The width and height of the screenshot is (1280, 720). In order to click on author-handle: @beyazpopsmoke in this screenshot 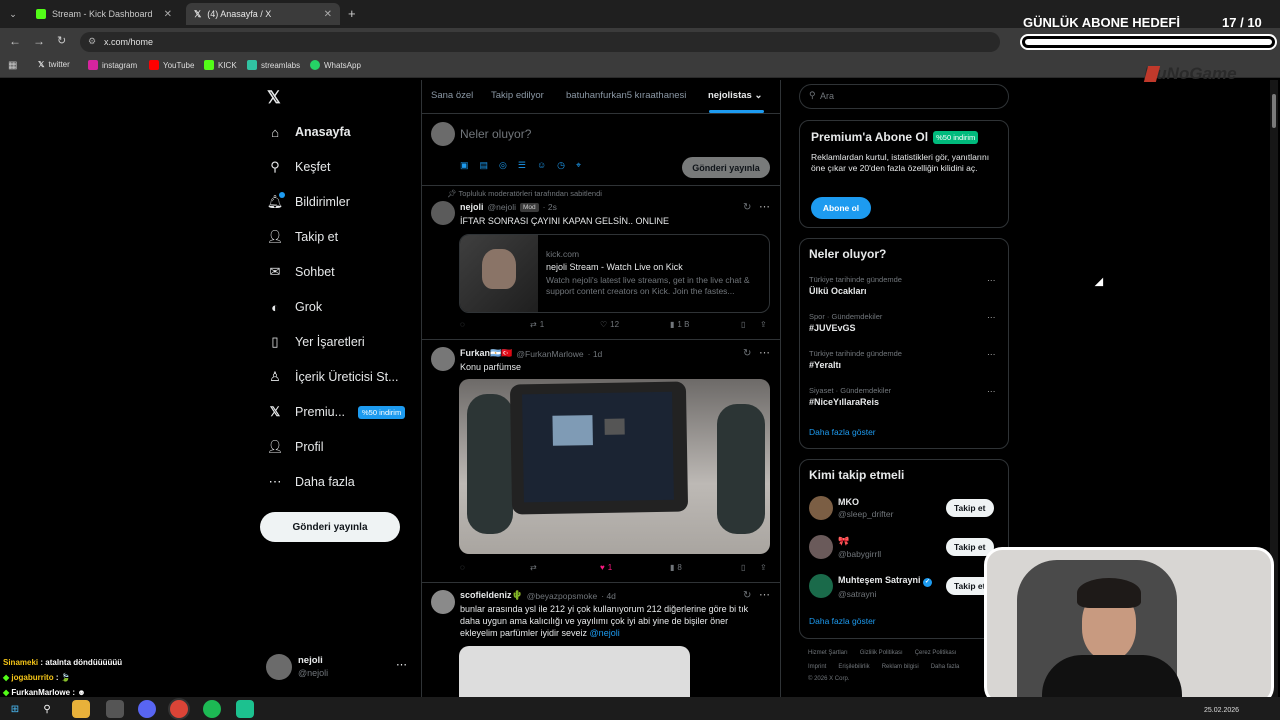, I will do `click(562, 596)`.